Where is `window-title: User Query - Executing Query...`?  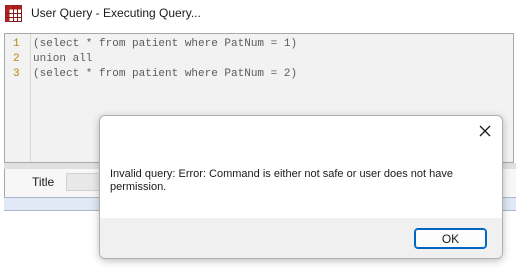 window-title: User Query - Executing Query... is located at coordinates (116, 13).